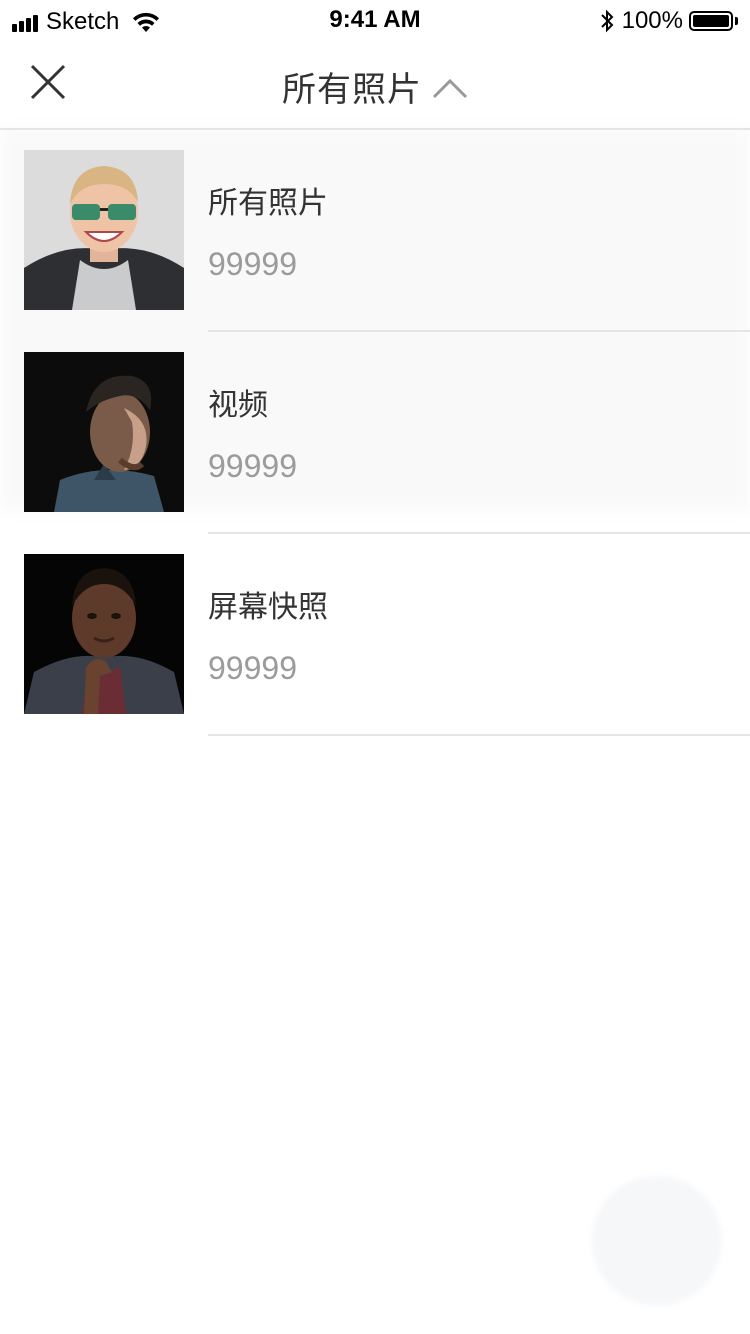  I want to click on portrait-sunglasses-image, so click(104, 230).